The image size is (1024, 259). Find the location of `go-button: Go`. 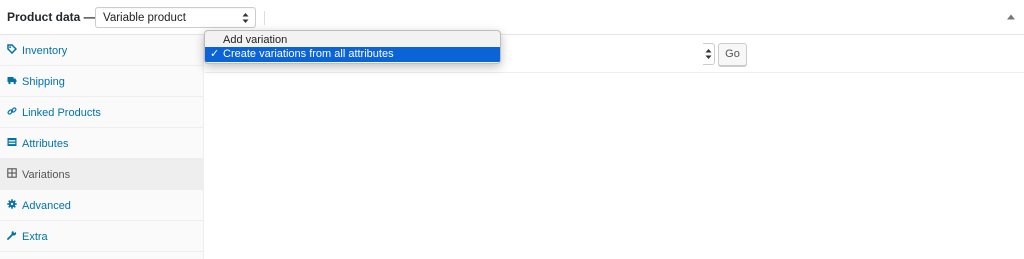

go-button: Go is located at coordinates (732, 54).